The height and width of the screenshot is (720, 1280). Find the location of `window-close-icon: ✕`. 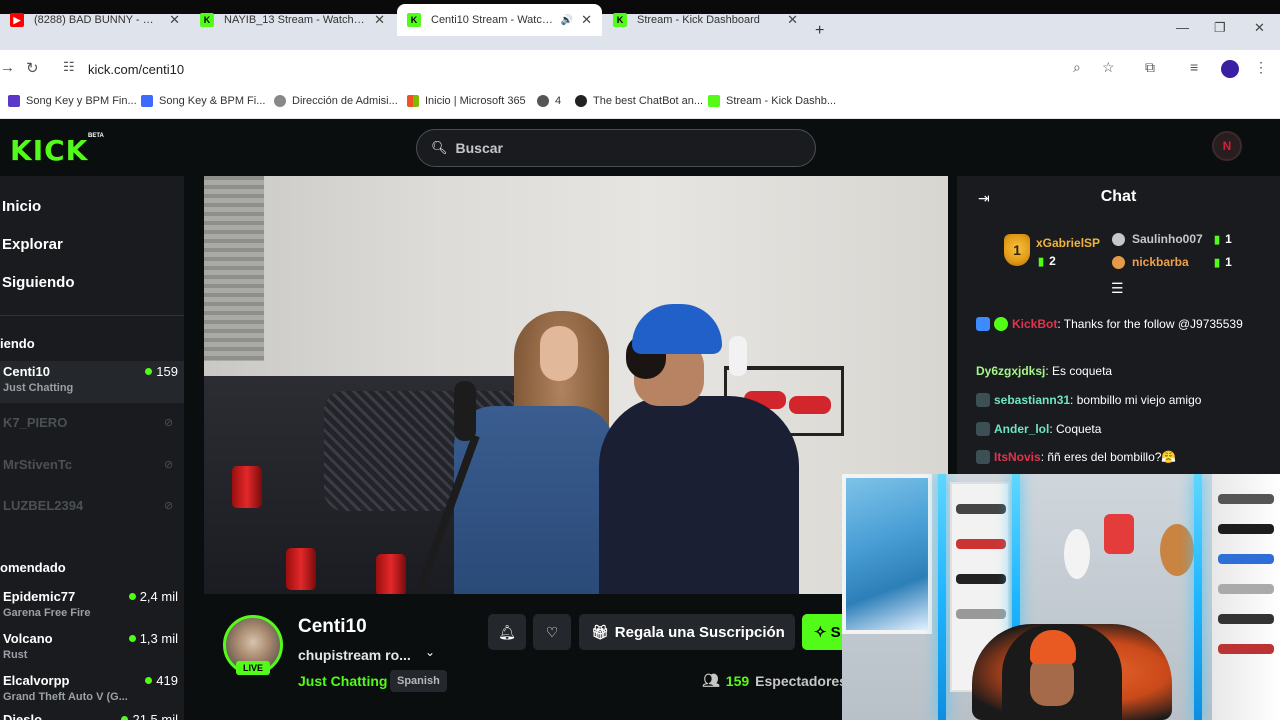

window-close-icon: ✕ is located at coordinates (1259, 28).